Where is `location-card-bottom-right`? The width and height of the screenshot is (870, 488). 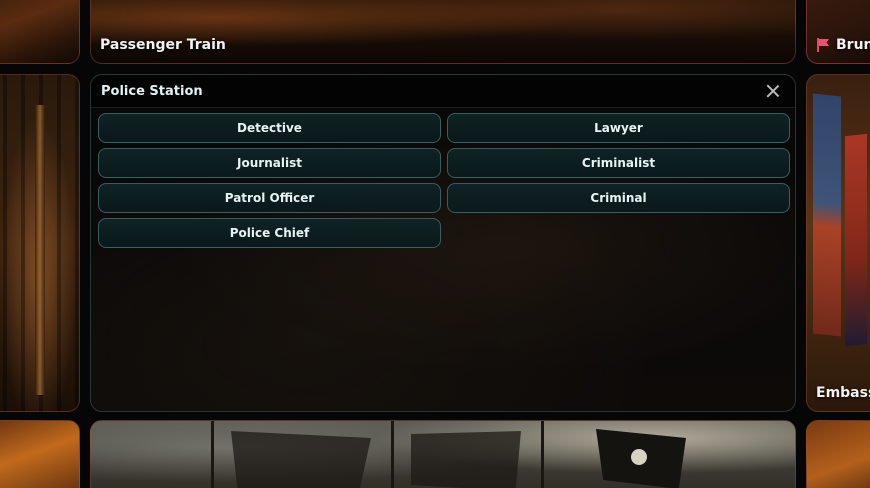
location-card-bottom-right is located at coordinates (838, 454).